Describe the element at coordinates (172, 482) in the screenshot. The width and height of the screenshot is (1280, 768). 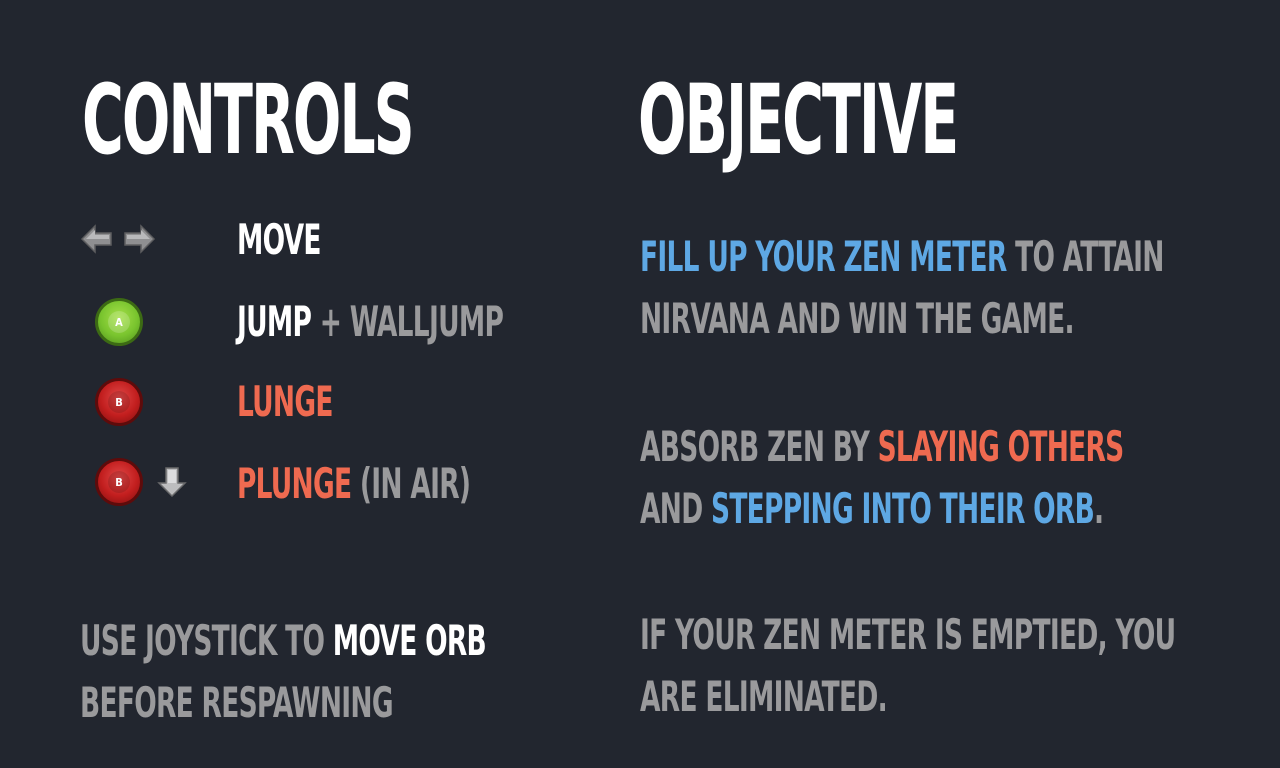
I see `arrow-down-icon` at that location.